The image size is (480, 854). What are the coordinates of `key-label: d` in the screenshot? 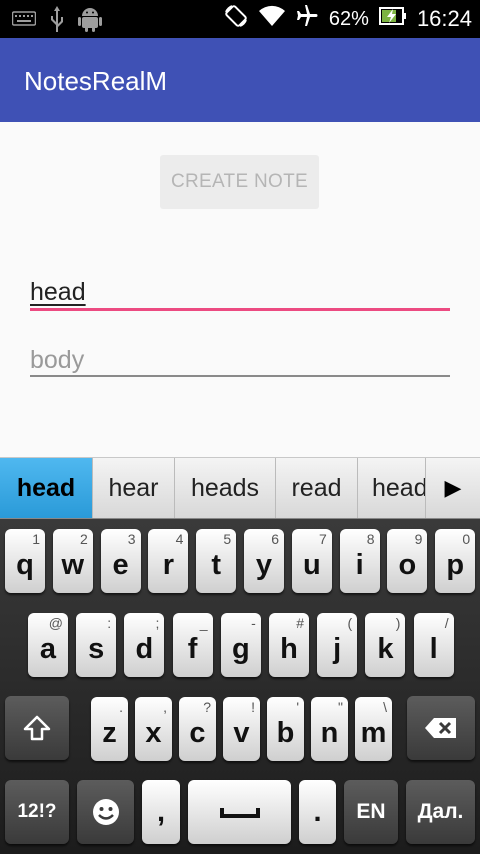 It's located at (144, 648).